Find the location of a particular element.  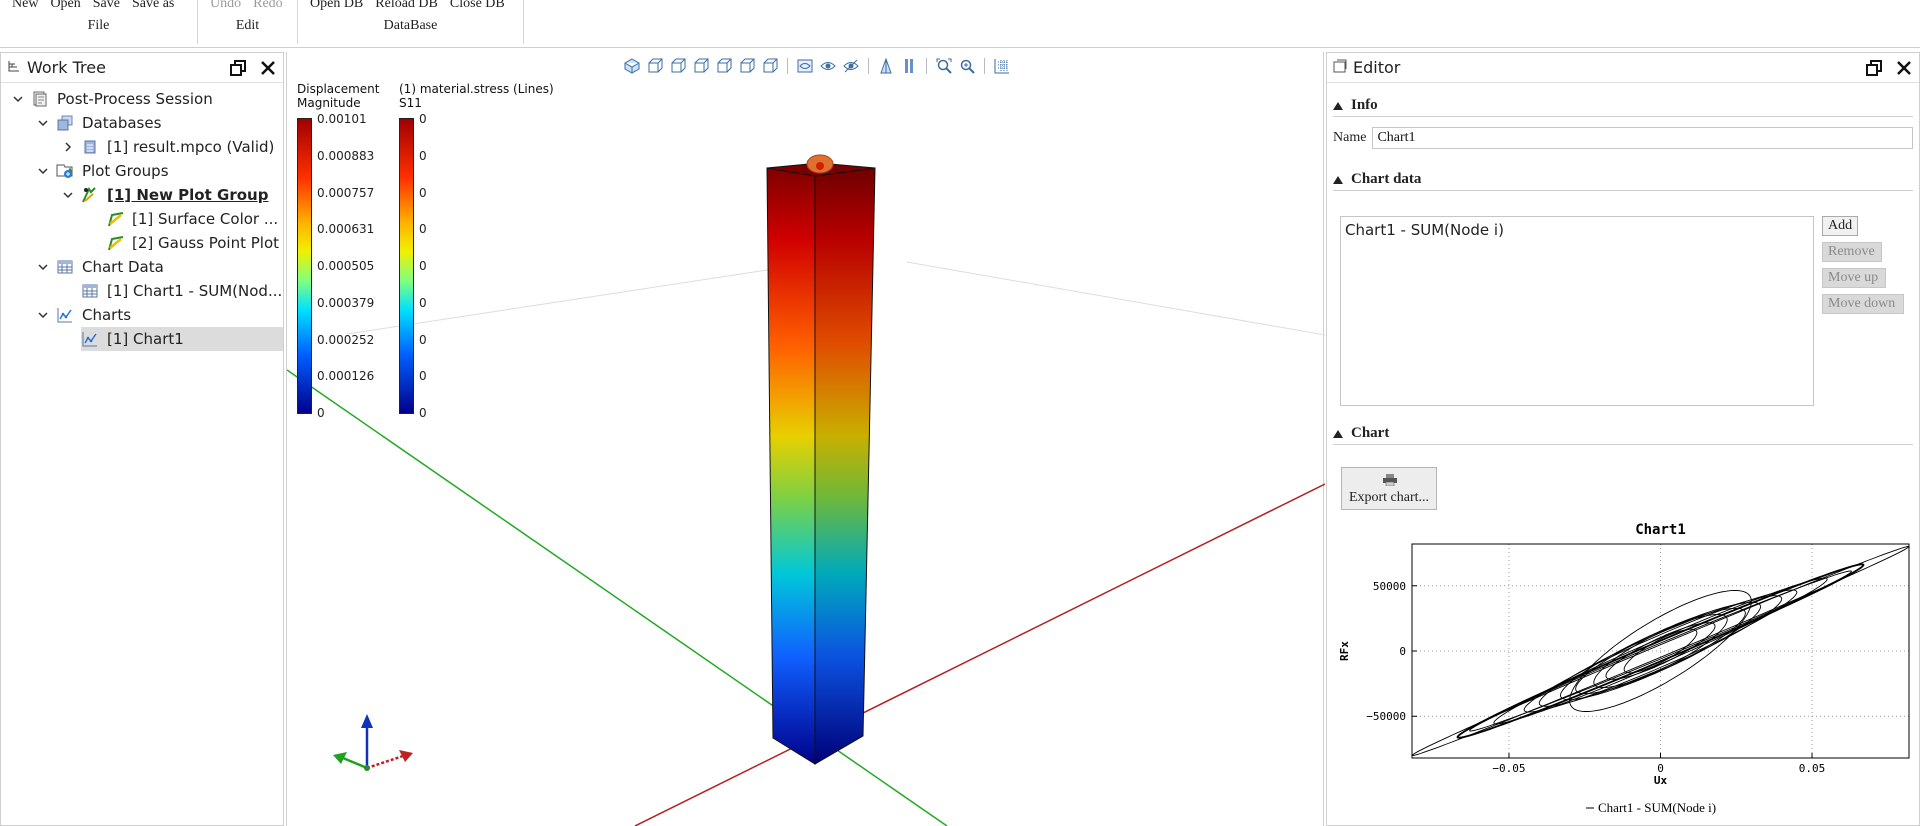

name-label: Name is located at coordinates (1350, 137).